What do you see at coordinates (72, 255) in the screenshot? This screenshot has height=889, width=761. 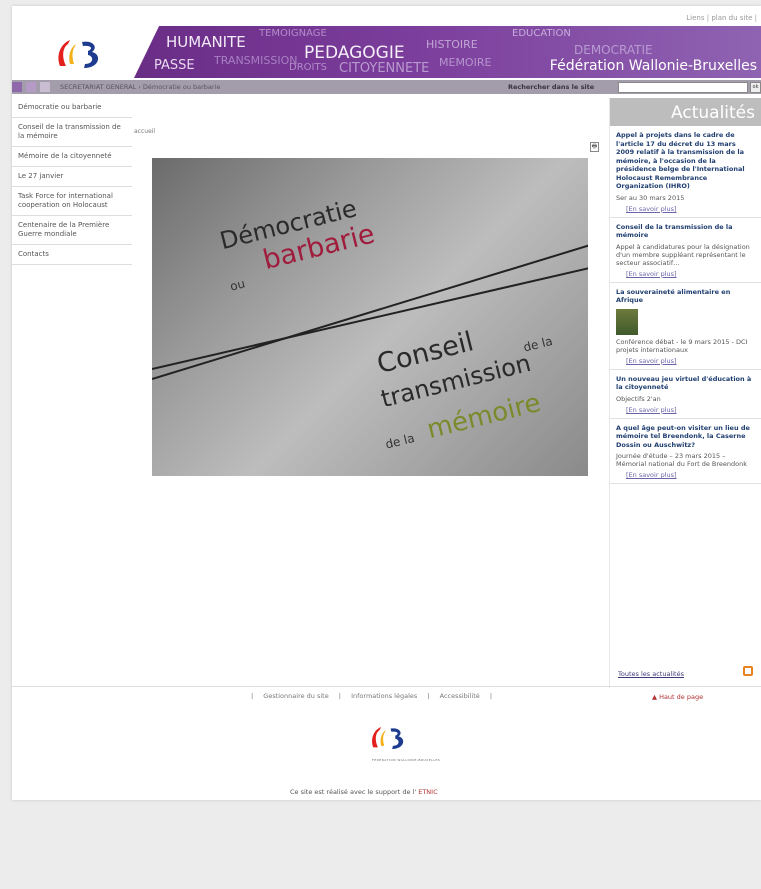 I see `sidebar-item-contacts: Contacts` at bounding box center [72, 255].